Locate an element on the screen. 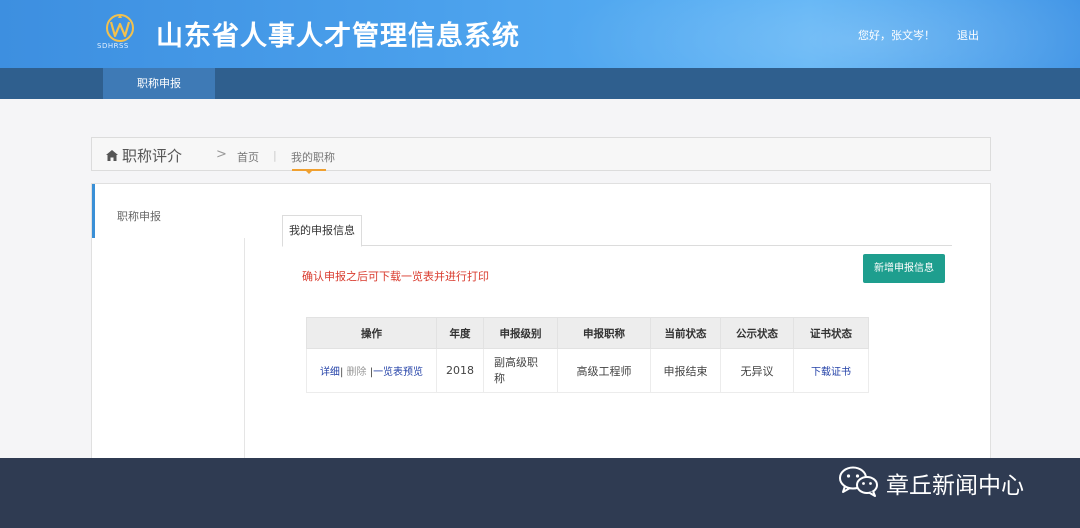 Image resolution: width=1080 pixels, height=528 pixels. row-title-cell: 高级工程师 is located at coordinates (604, 370).